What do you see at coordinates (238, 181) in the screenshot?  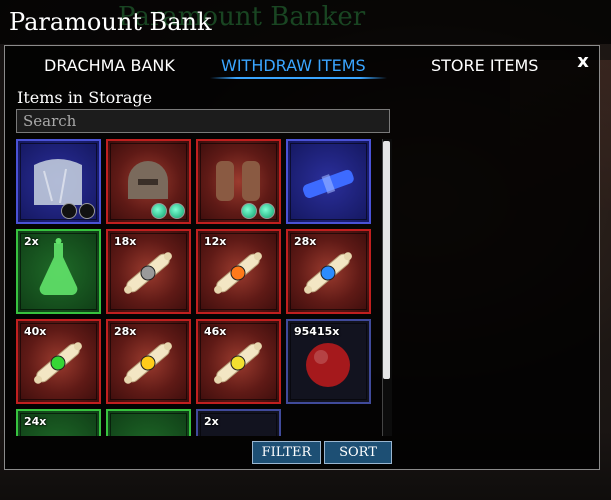 I see `item-slot-leather-gauntlets` at bounding box center [238, 181].